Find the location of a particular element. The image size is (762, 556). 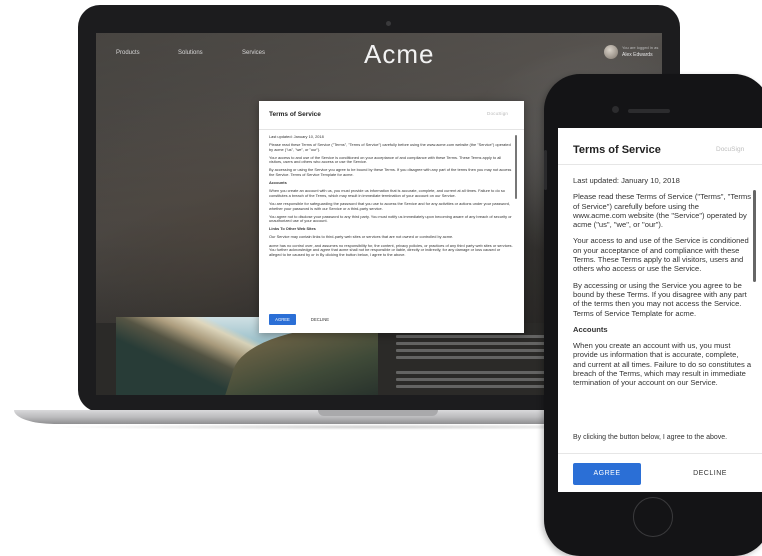

laptop-notch is located at coordinates (378, 413).